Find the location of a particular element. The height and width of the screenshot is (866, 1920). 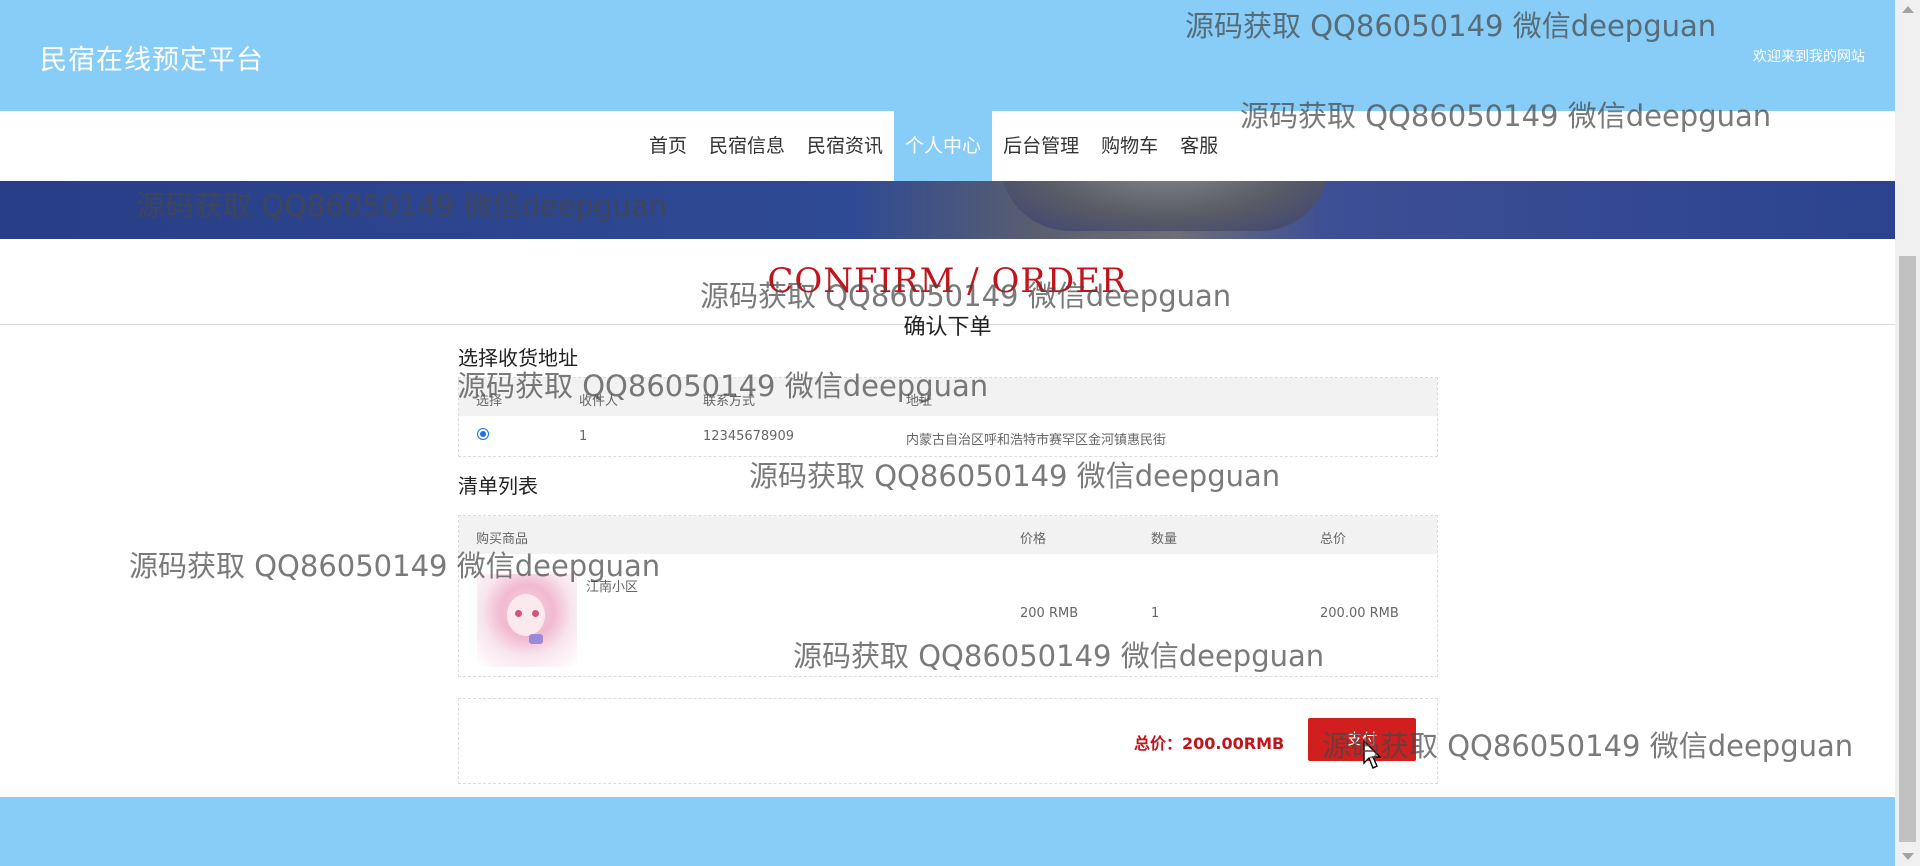

nav-item-personal-center: 个人中心 is located at coordinates (943, 146).